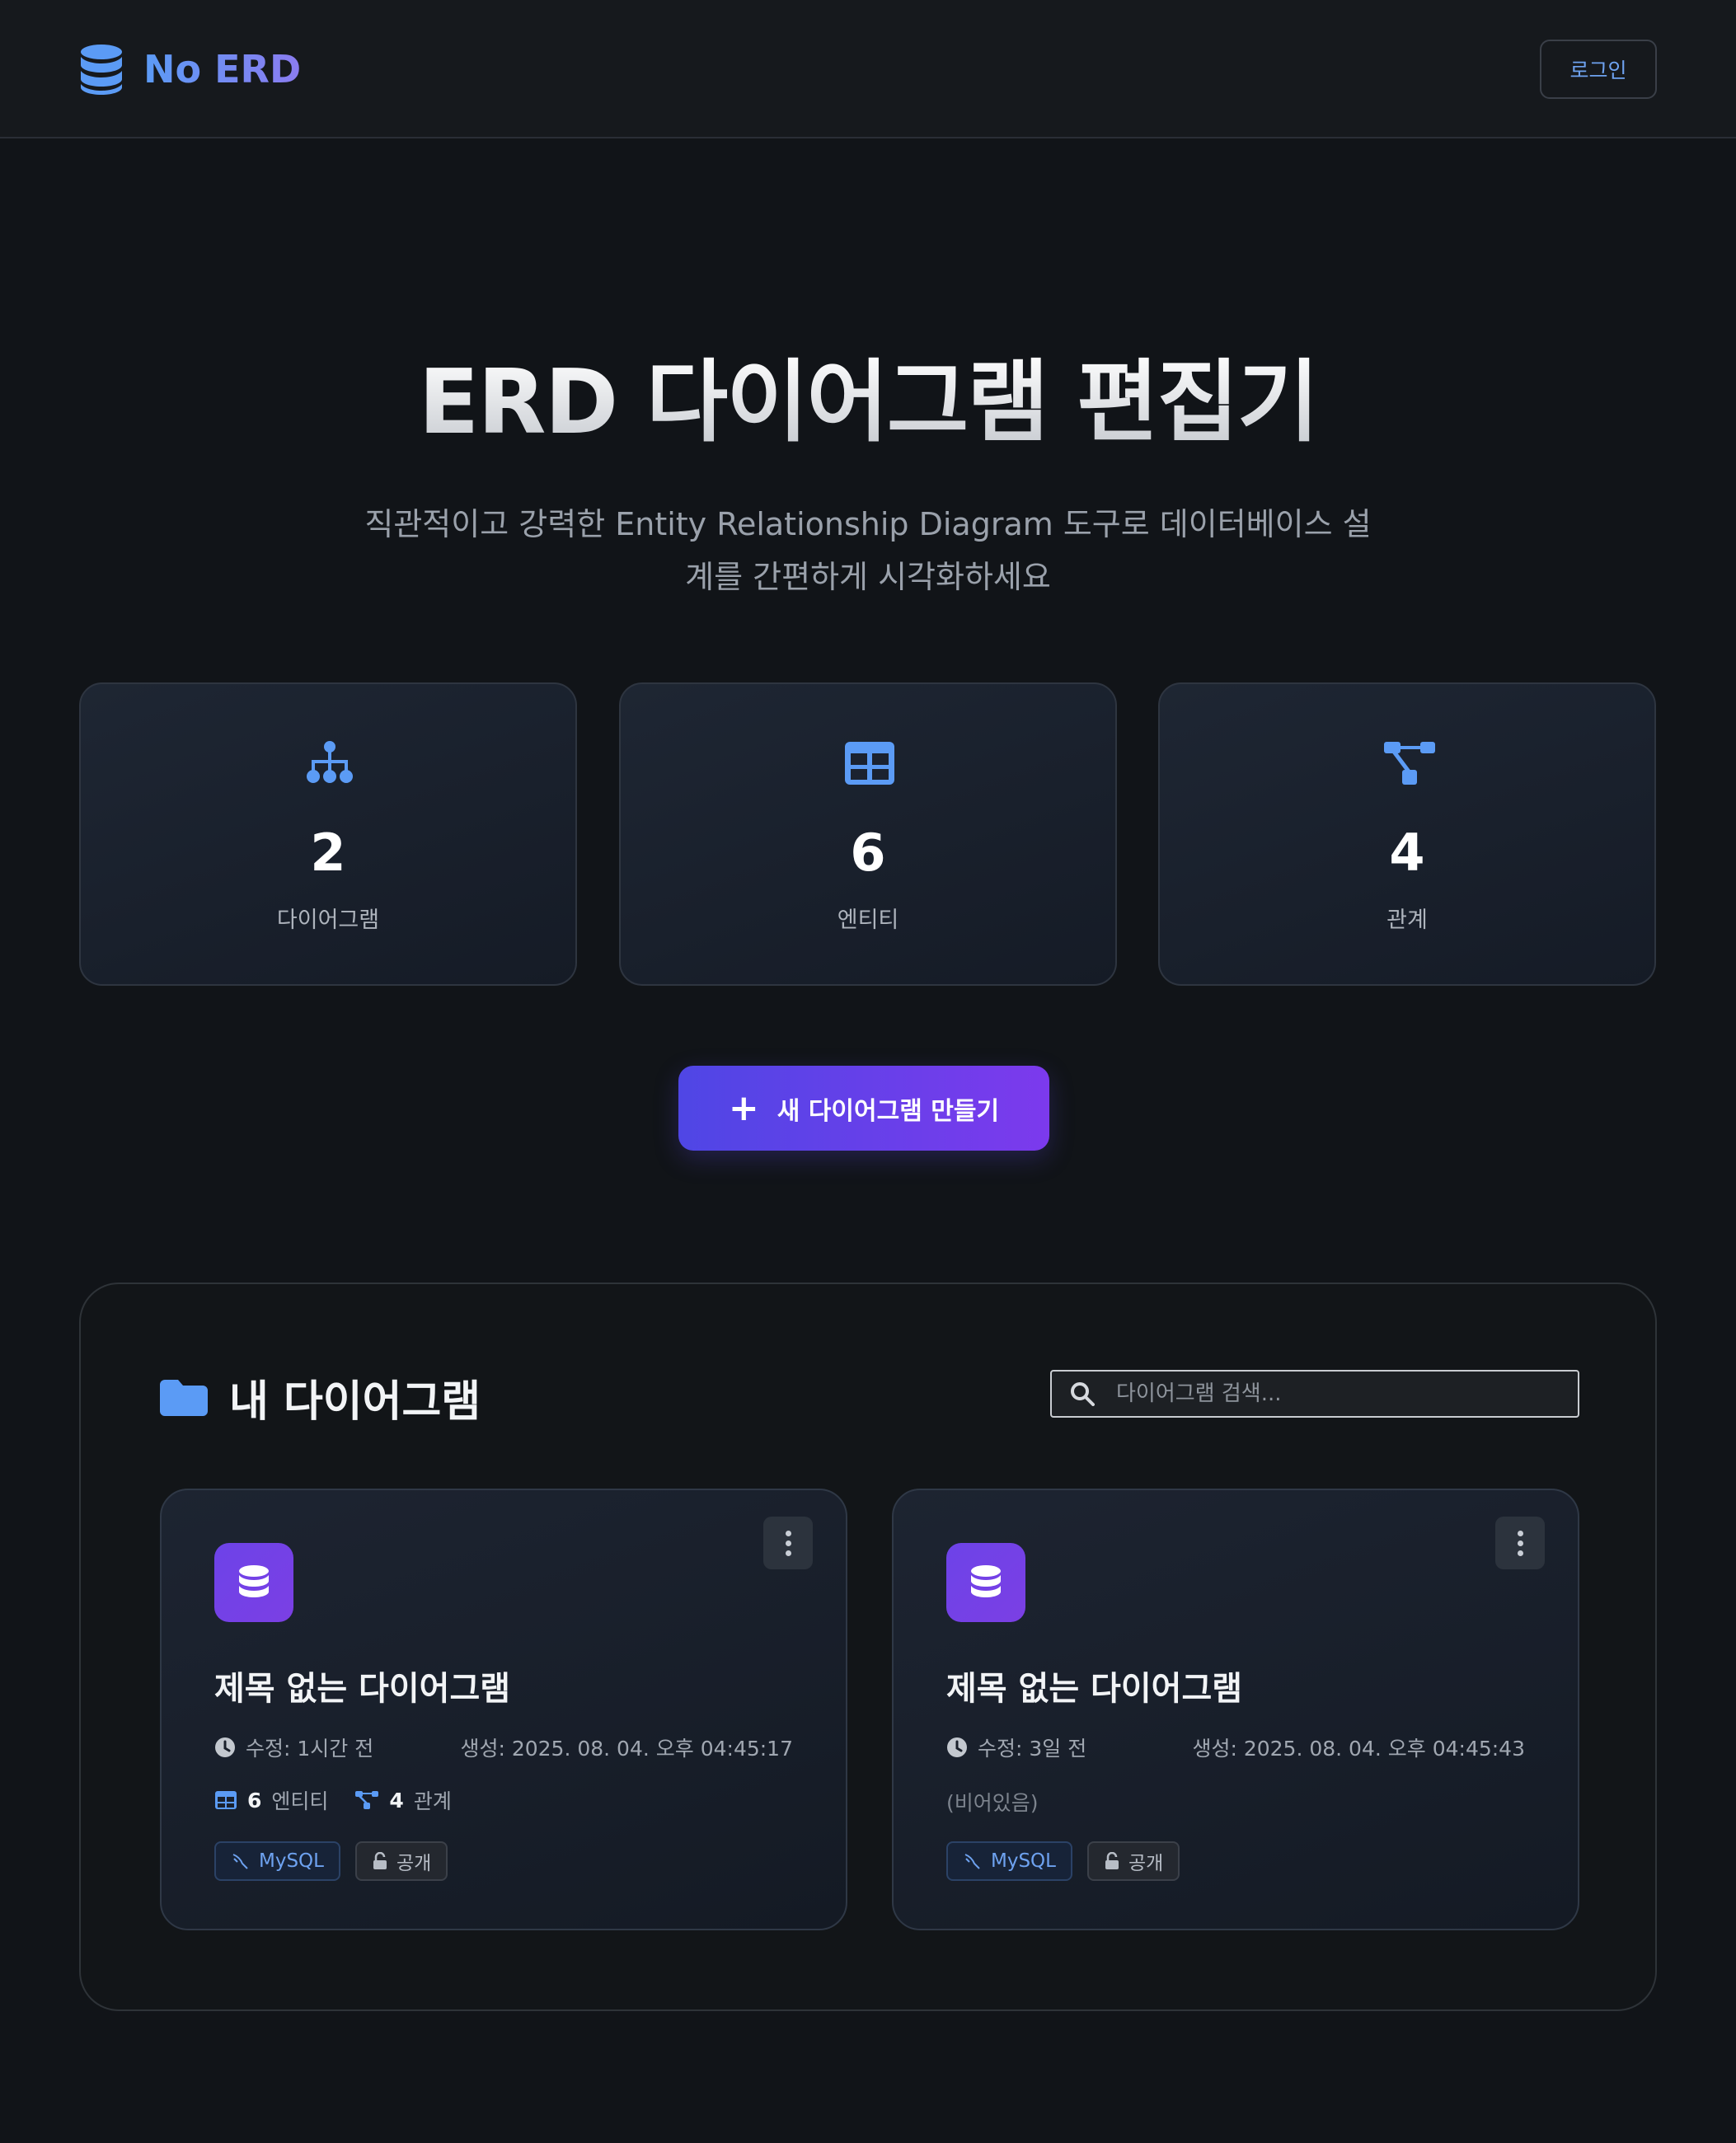 The width and height of the screenshot is (1736, 2143). Describe the element at coordinates (868, 920) in the screenshot. I see `stat-label: 엔티티` at that location.